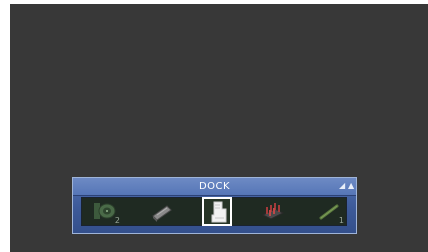  I want to click on dock-slot-rod: 1, so click(329, 211).